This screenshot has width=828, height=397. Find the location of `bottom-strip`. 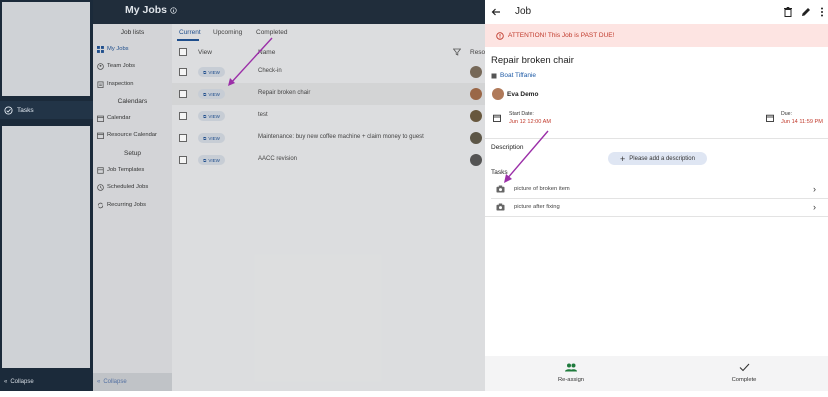

bottom-strip is located at coordinates (414, 394).